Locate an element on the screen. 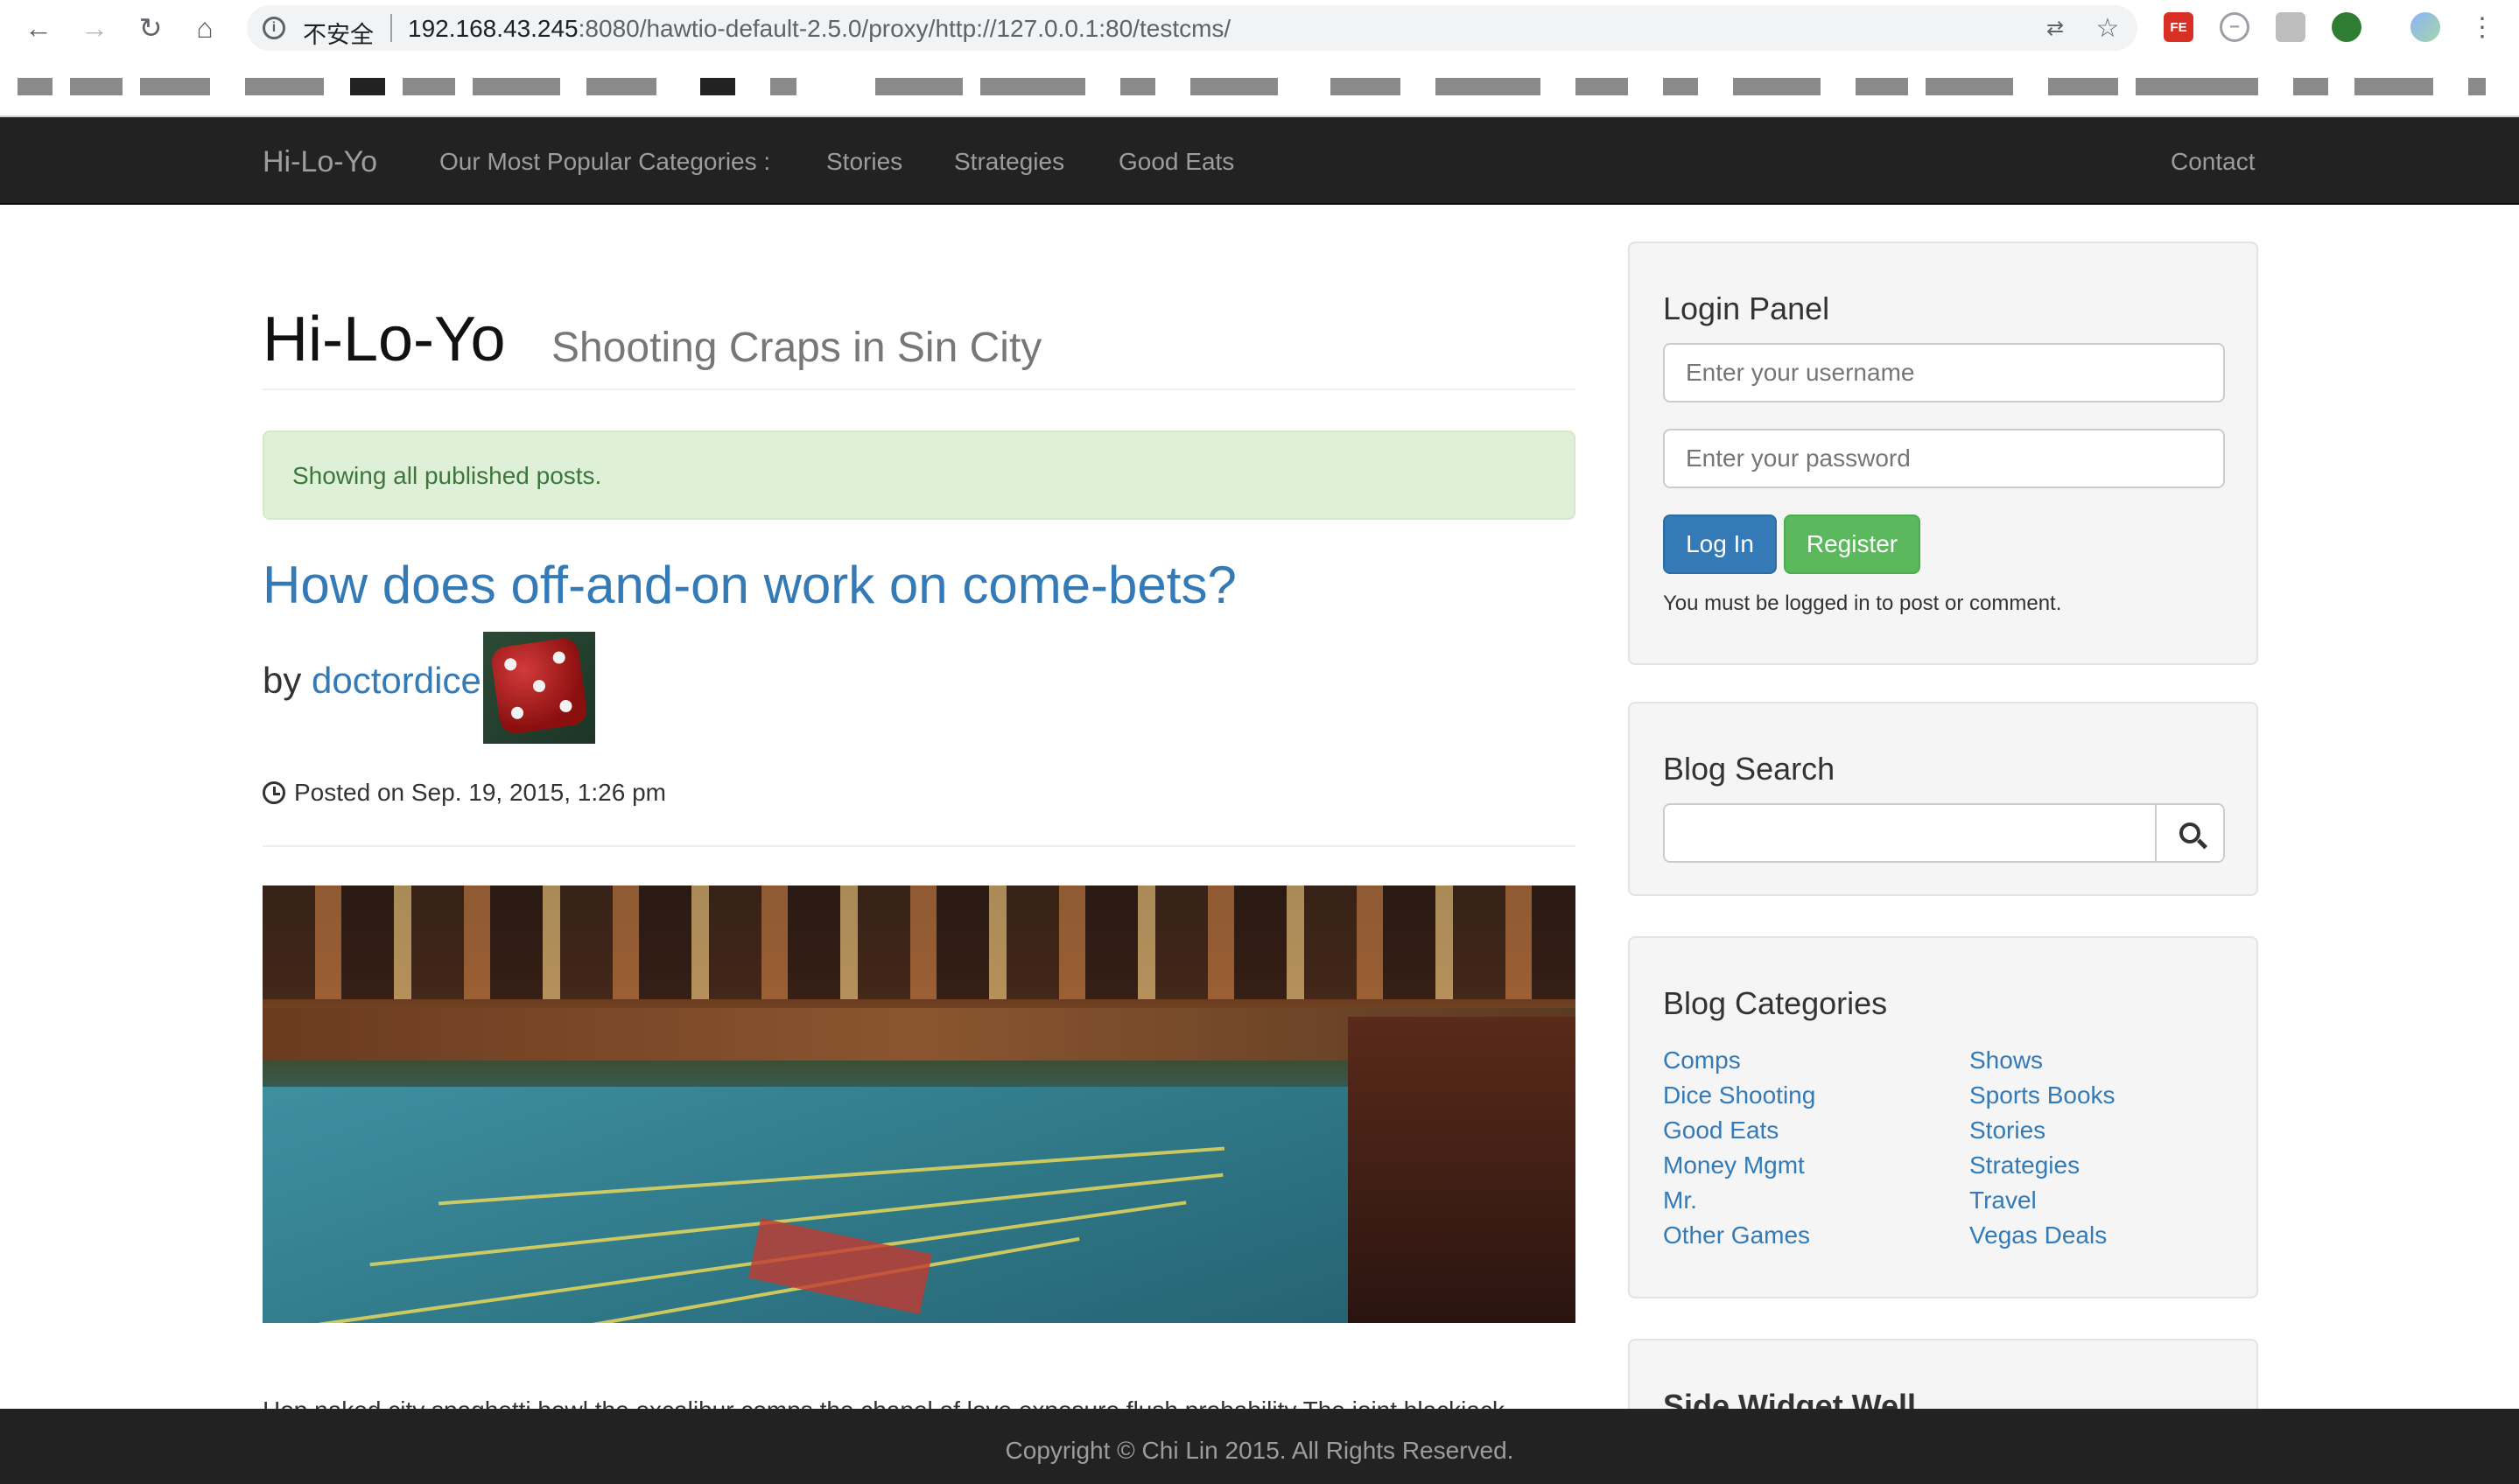 The height and width of the screenshot is (1484, 2519). post-title-link: How does off-and-on work on come-bets? is located at coordinates (750, 585).